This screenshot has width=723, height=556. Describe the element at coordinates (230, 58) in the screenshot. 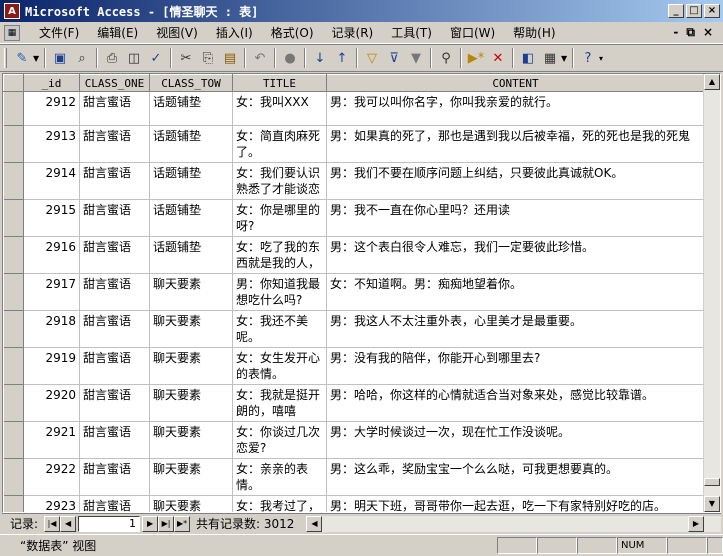

I see `paste-icon: ▤` at that location.